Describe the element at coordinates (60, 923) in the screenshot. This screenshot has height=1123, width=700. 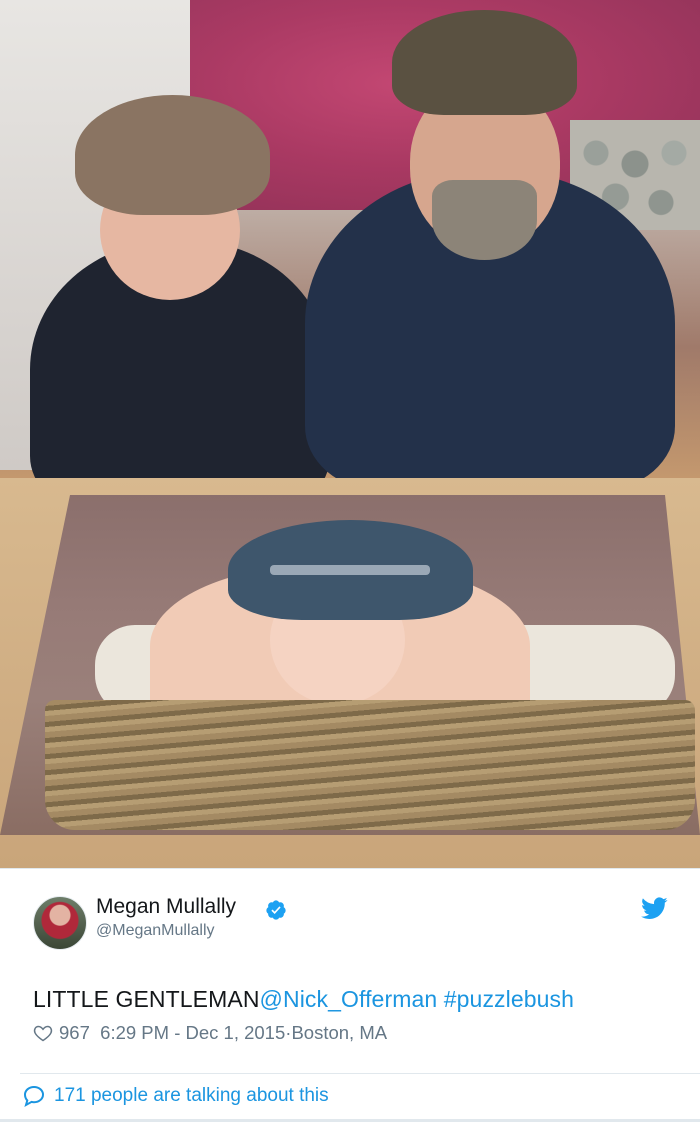
I see `avatar` at that location.